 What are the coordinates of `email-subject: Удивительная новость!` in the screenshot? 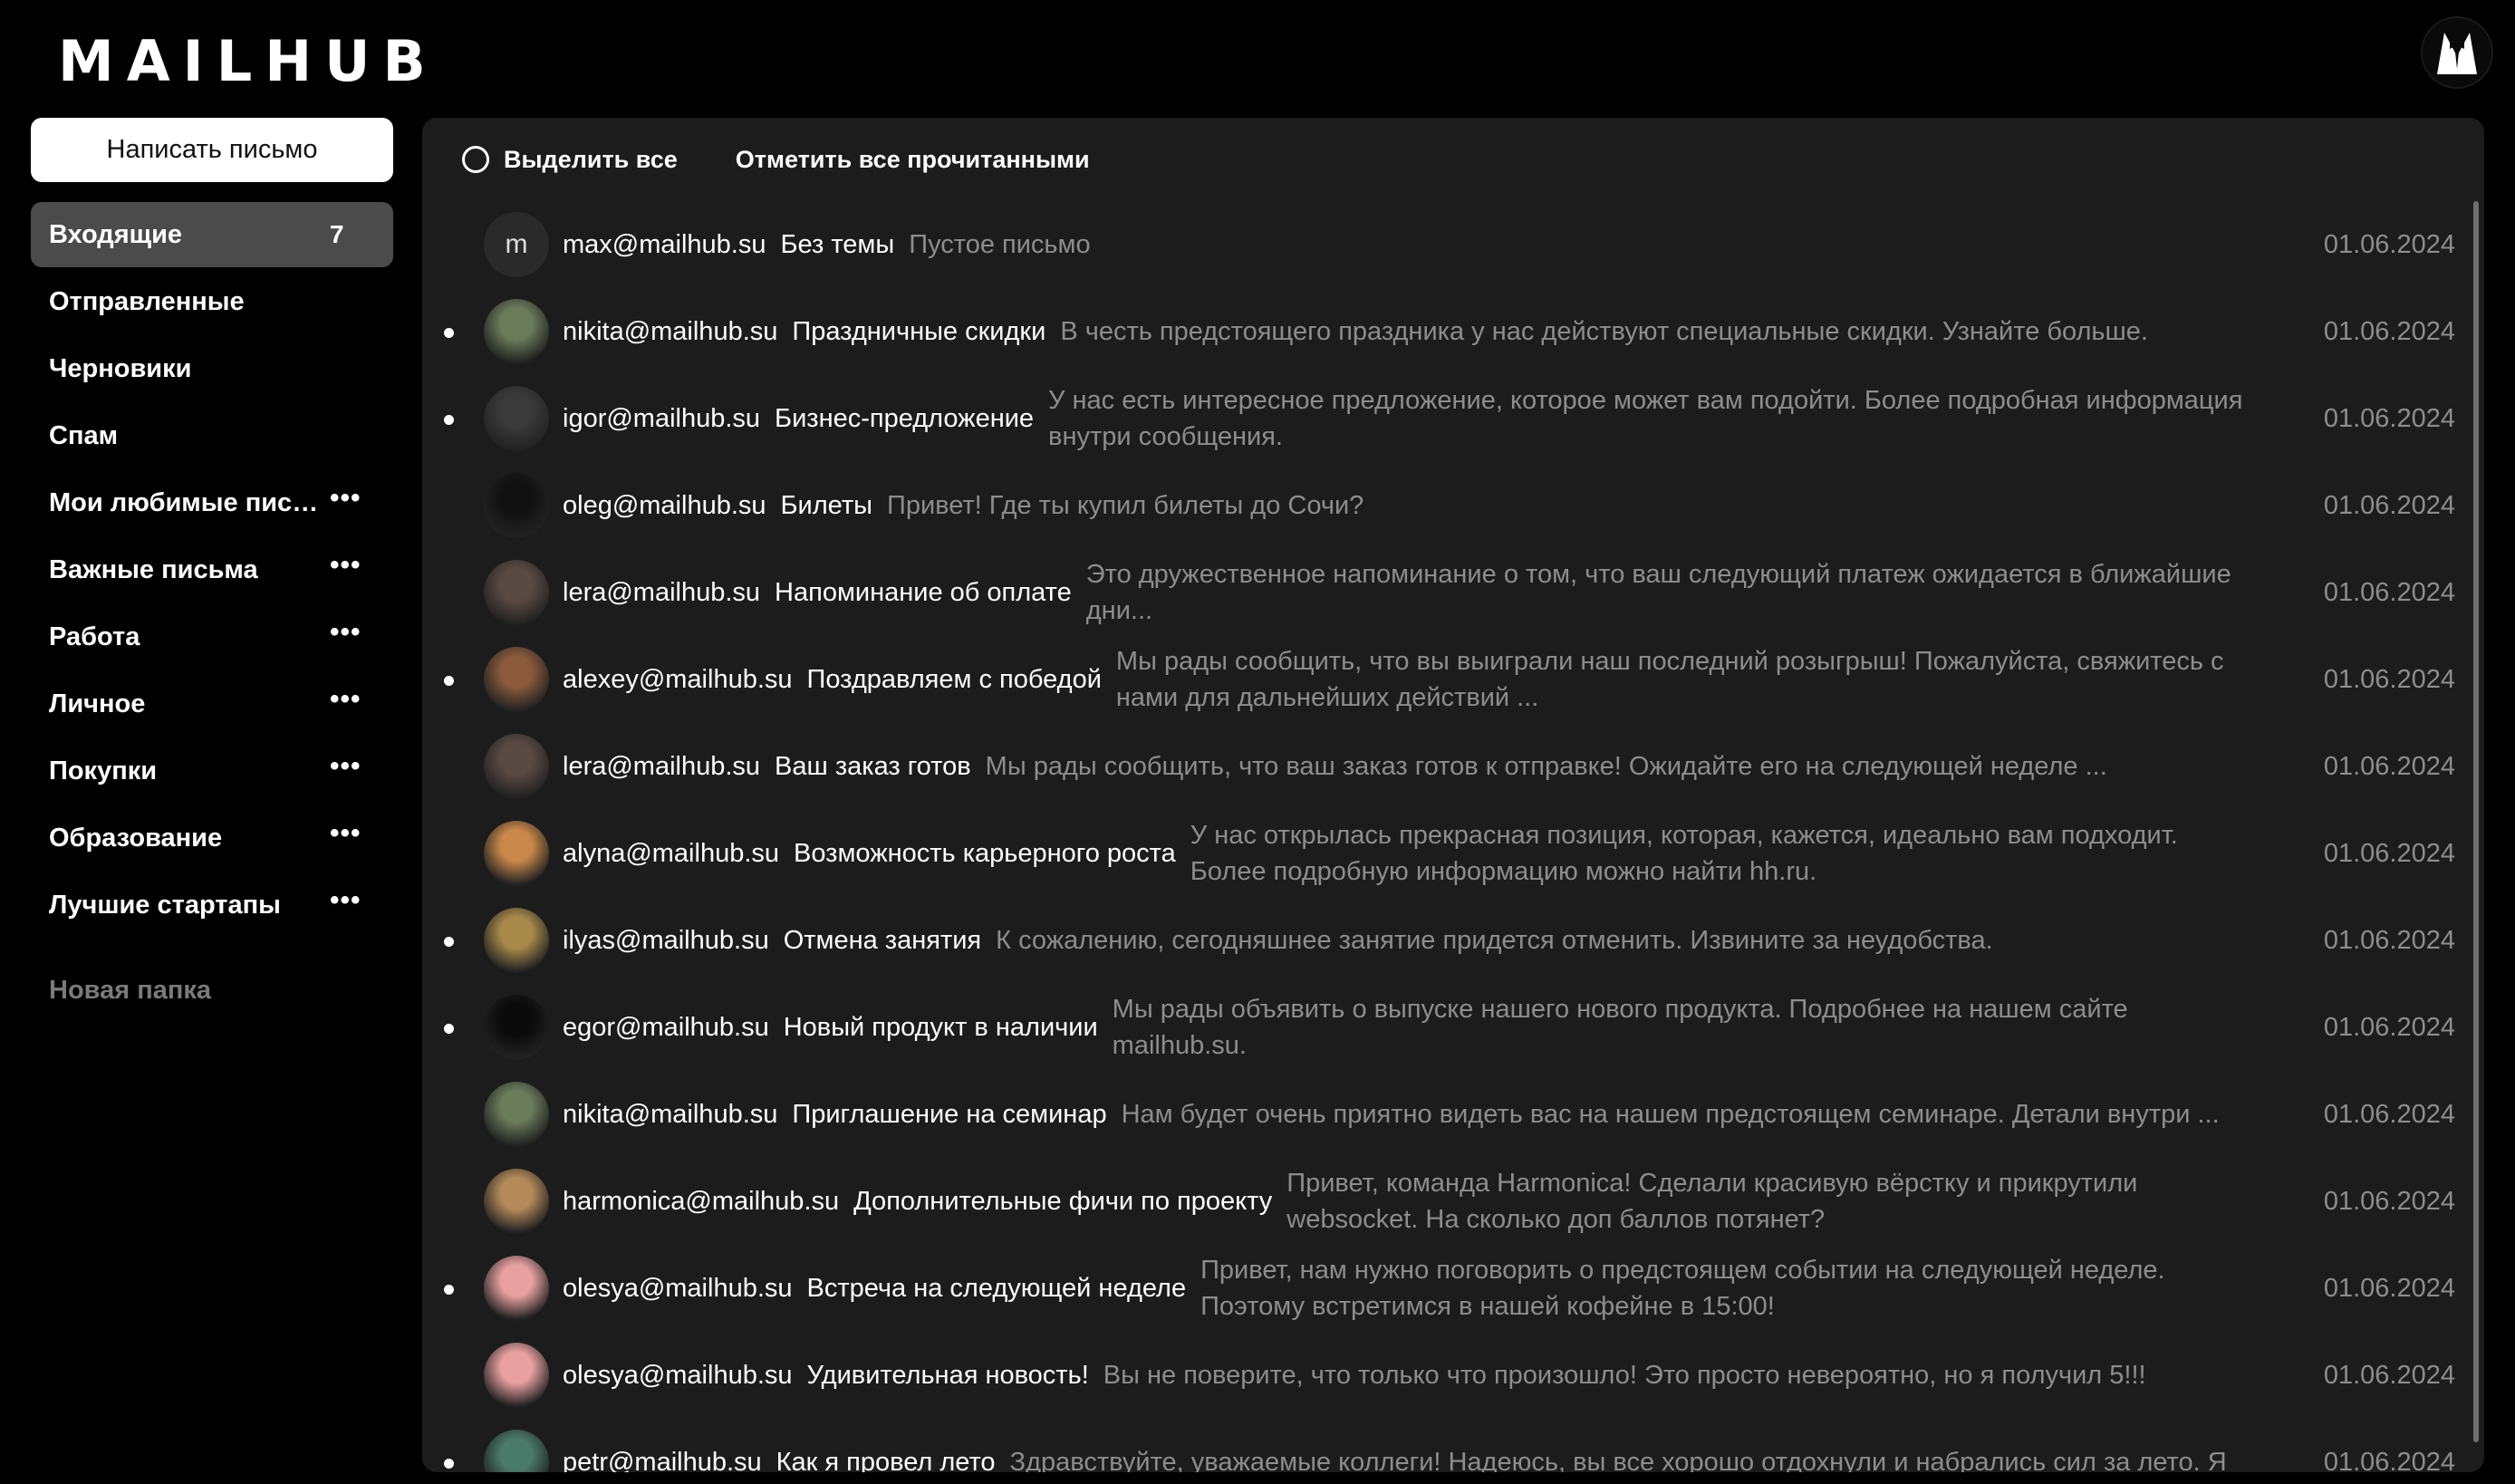 It's located at (947, 1375).